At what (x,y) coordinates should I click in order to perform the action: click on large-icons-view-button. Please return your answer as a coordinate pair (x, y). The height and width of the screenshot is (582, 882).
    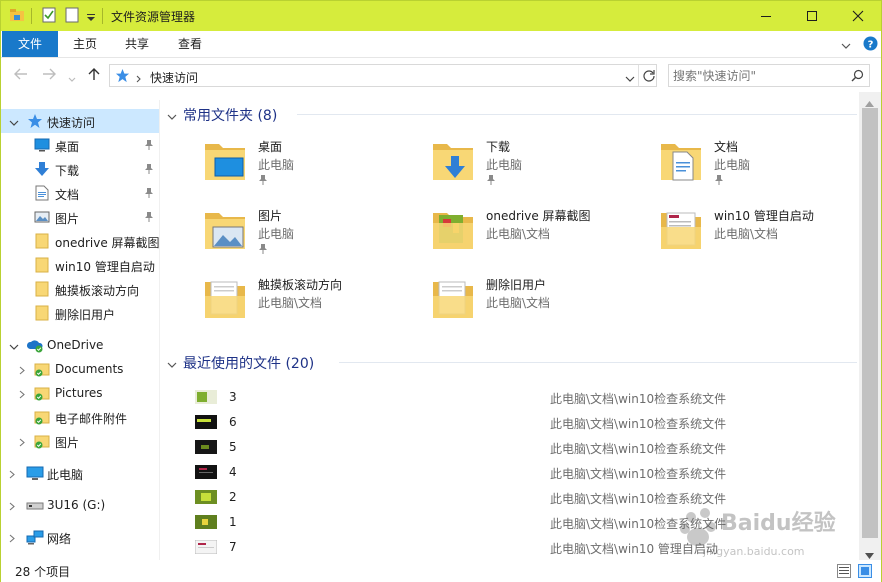
    Looking at the image, I should click on (865, 572).